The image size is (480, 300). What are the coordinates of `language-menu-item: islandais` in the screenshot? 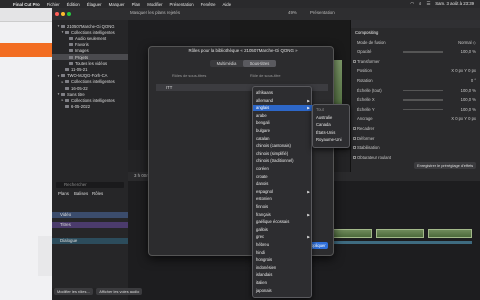 It's located at (283, 275).